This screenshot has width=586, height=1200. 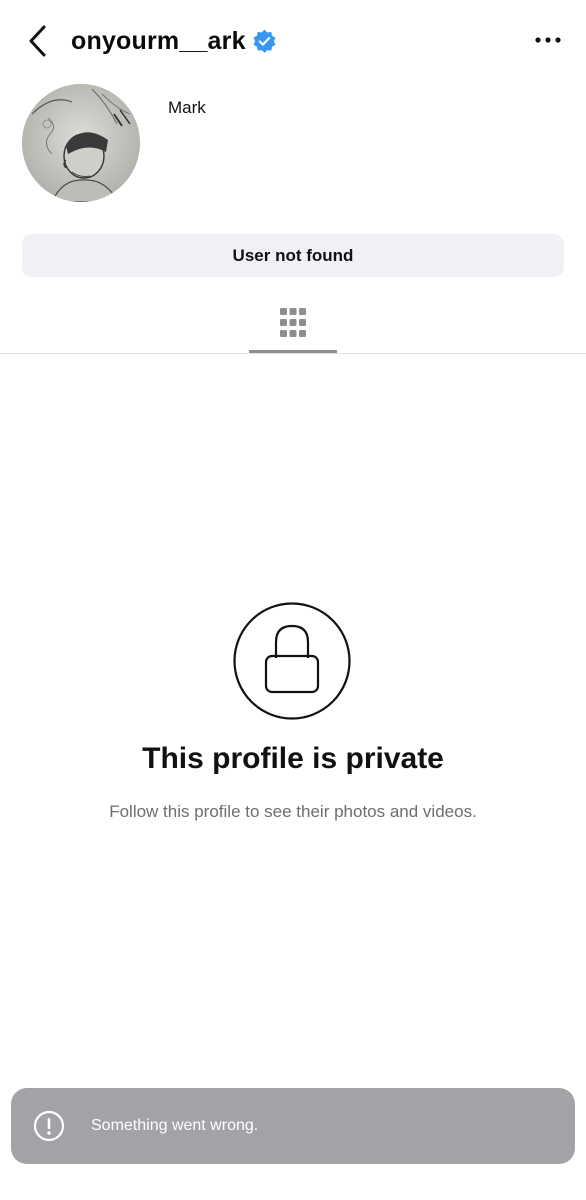 What do you see at coordinates (293, 322) in the screenshot?
I see `grid-icon` at bounding box center [293, 322].